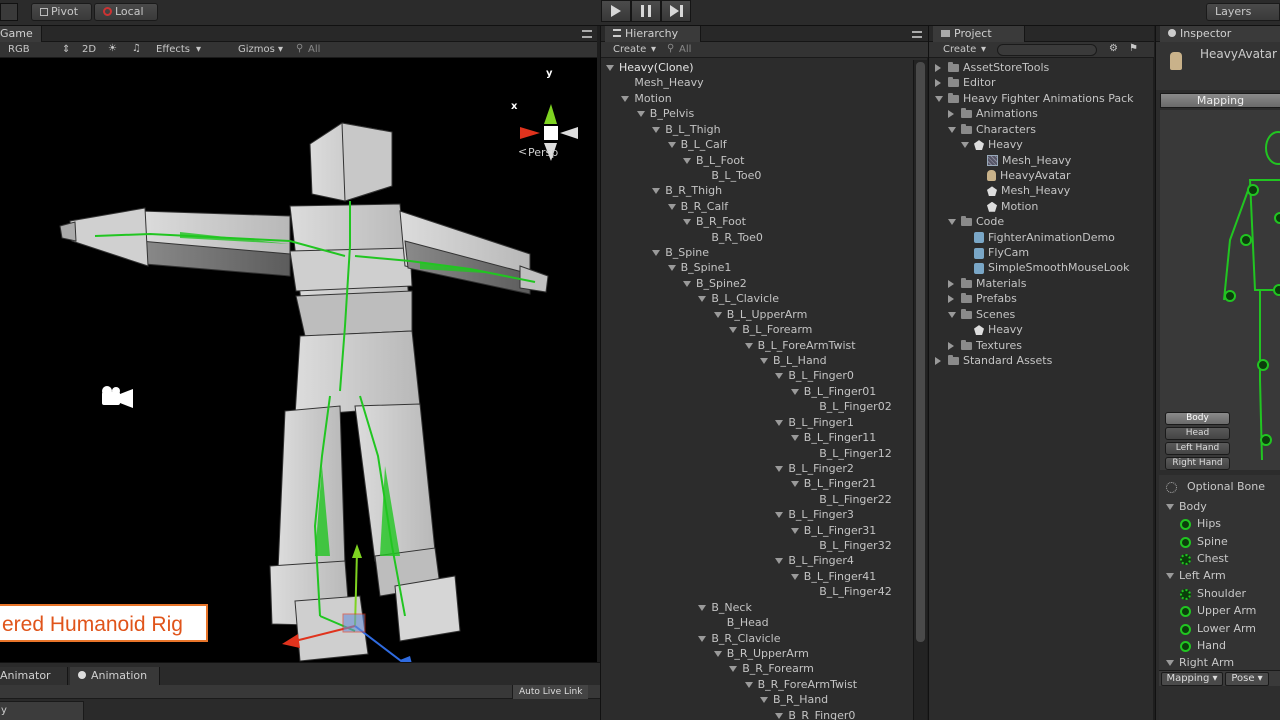  Describe the element at coordinates (987, 283) in the screenshot. I see `project-item: Materials` at that location.